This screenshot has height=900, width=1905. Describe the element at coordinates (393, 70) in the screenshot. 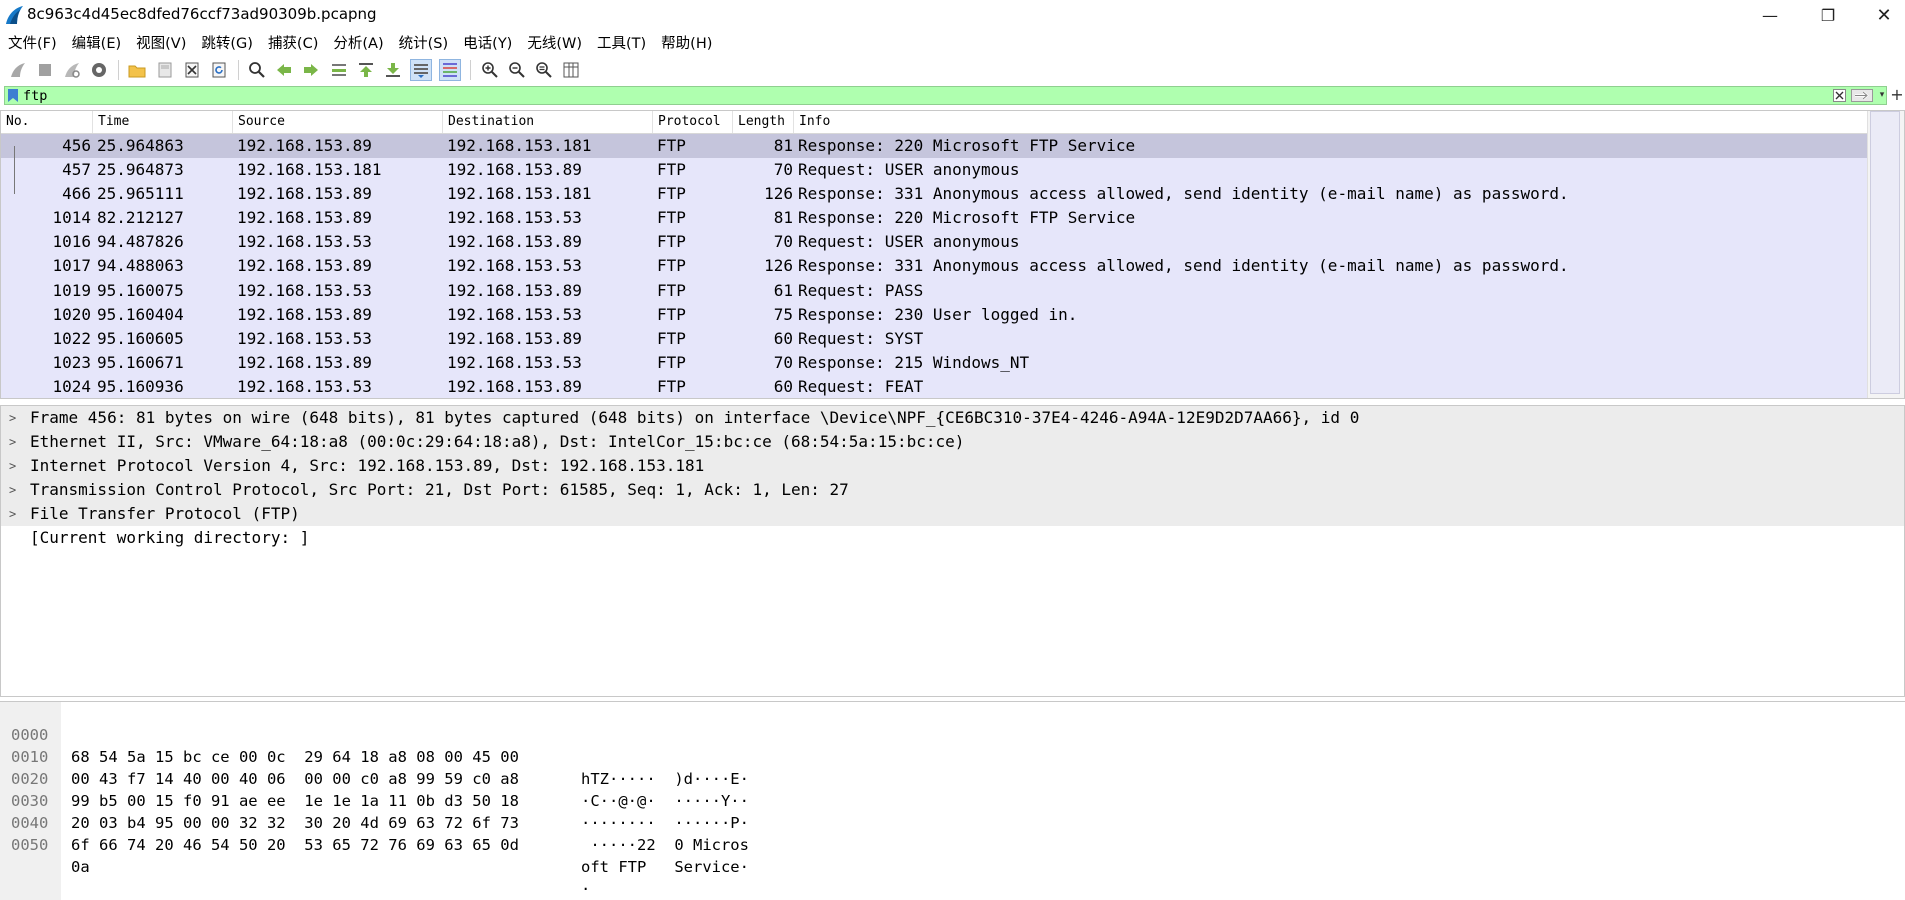

I see `go-last-icon` at that location.